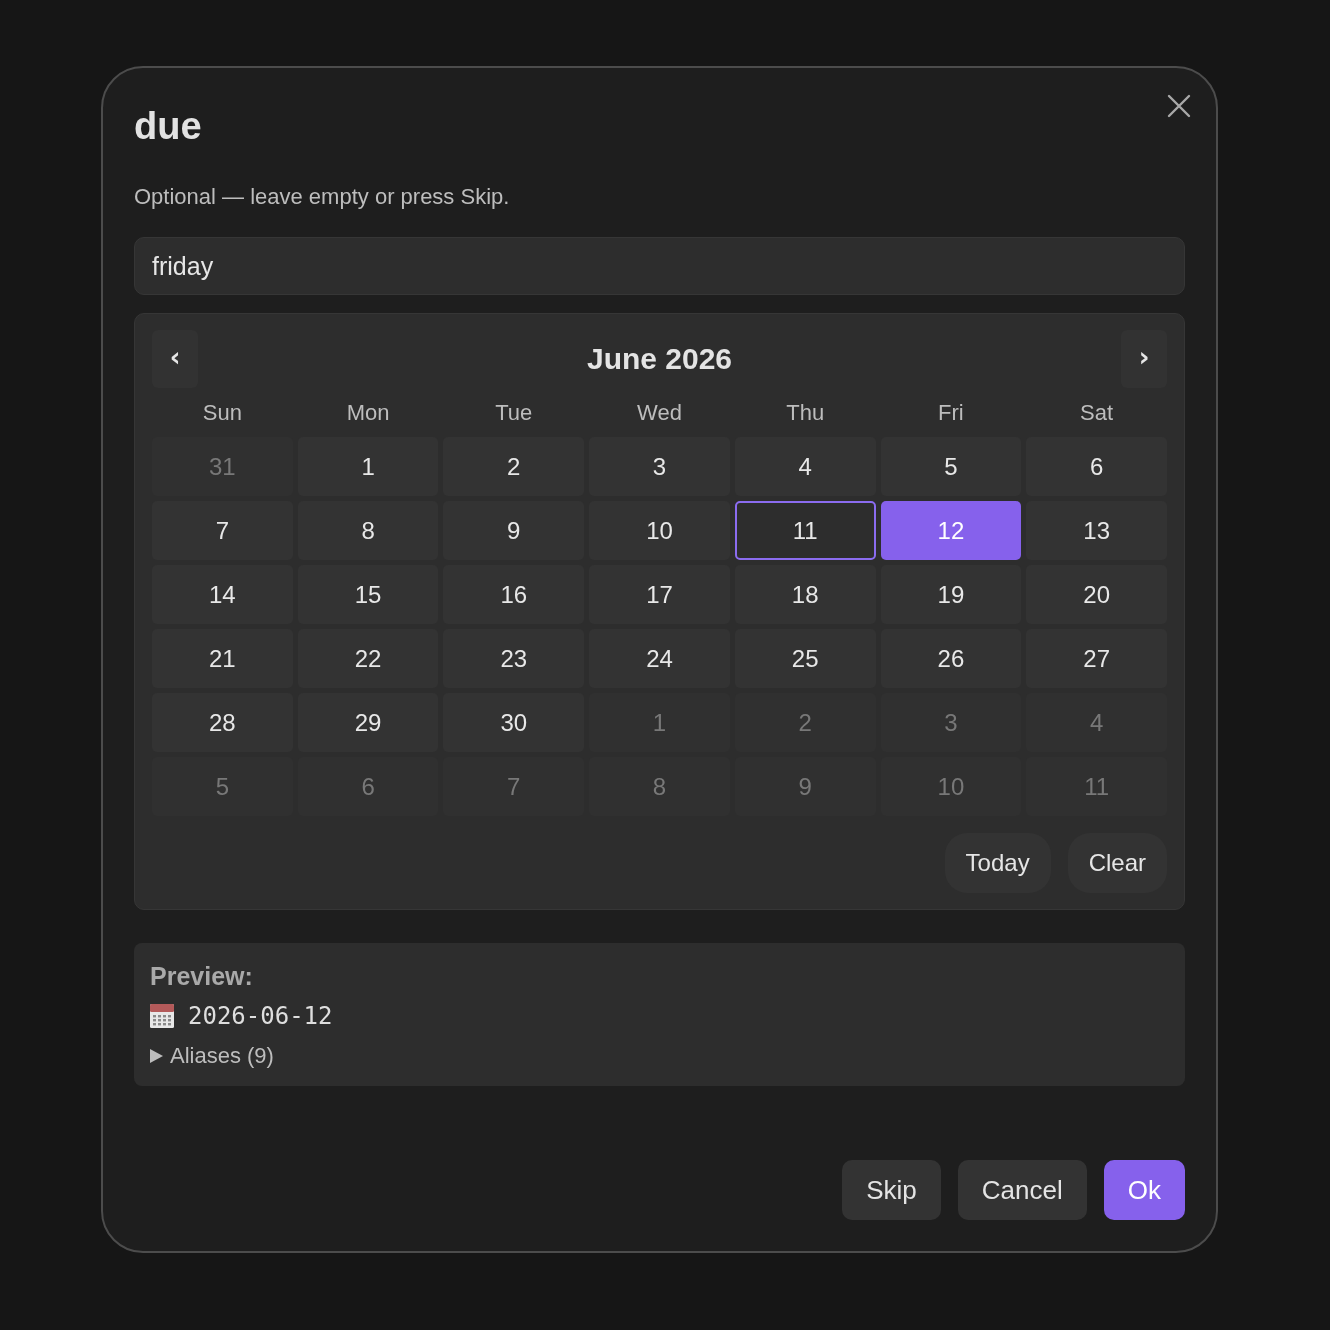  What do you see at coordinates (659, 594) in the screenshot?
I see `day-cell: 17` at bounding box center [659, 594].